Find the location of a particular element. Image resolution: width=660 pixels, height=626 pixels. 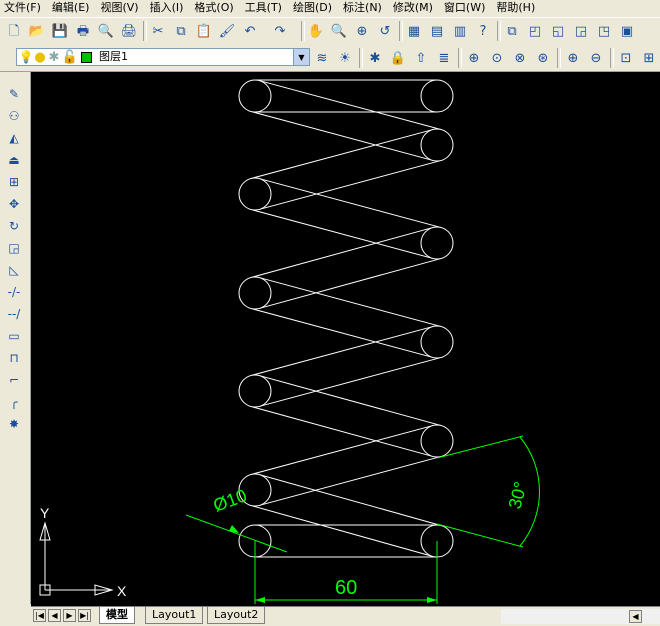

zoom-scale-icon: ⊗ is located at coordinates (520, 58).